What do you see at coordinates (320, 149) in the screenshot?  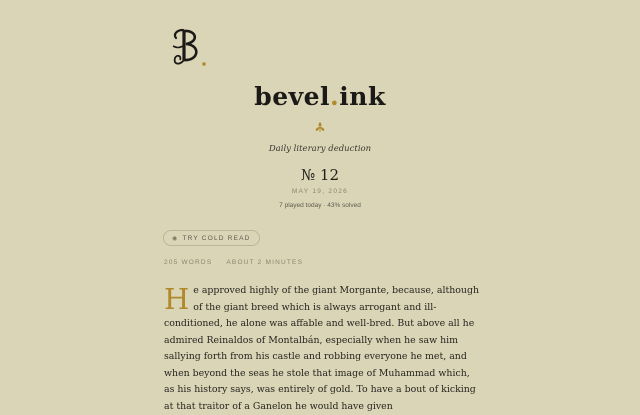 I see `tagline: Daily literary deduction` at bounding box center [320, 149].